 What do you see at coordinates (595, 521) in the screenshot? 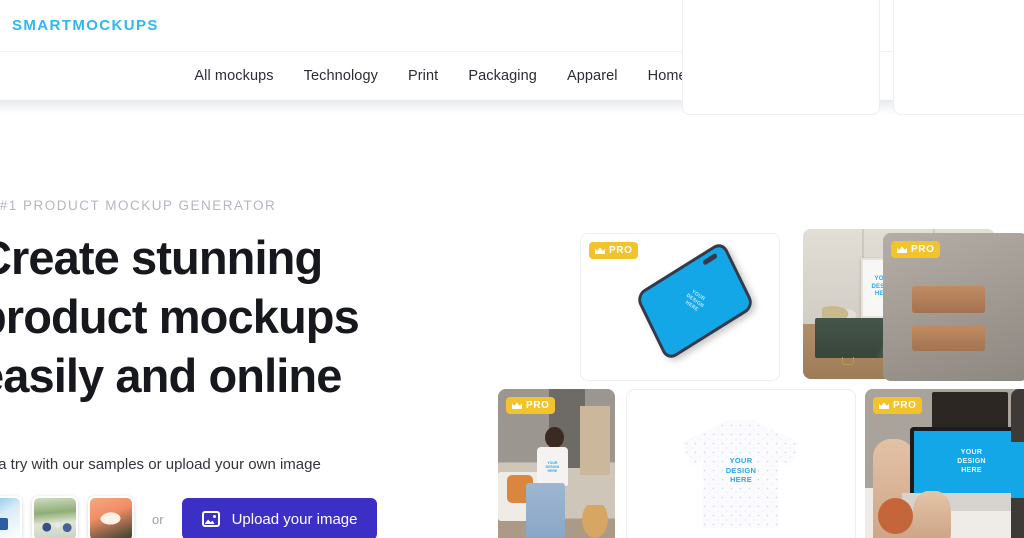
I see `basket-prop` at bounding box center [595, 521].